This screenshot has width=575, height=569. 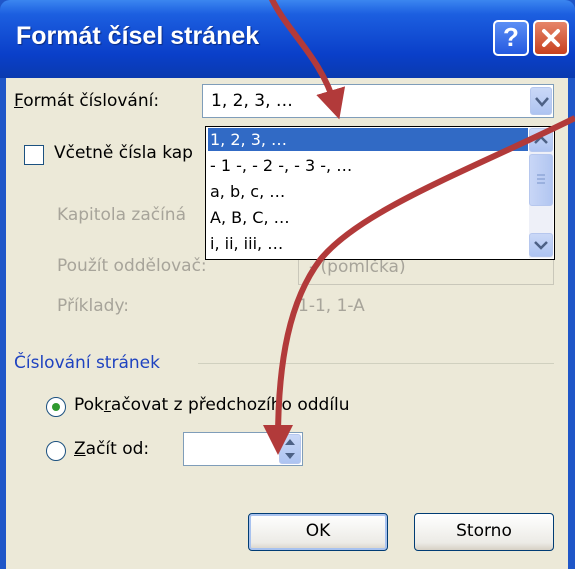 I want to click on separator-value: - (pomlčka), so click(x=357, y=267).